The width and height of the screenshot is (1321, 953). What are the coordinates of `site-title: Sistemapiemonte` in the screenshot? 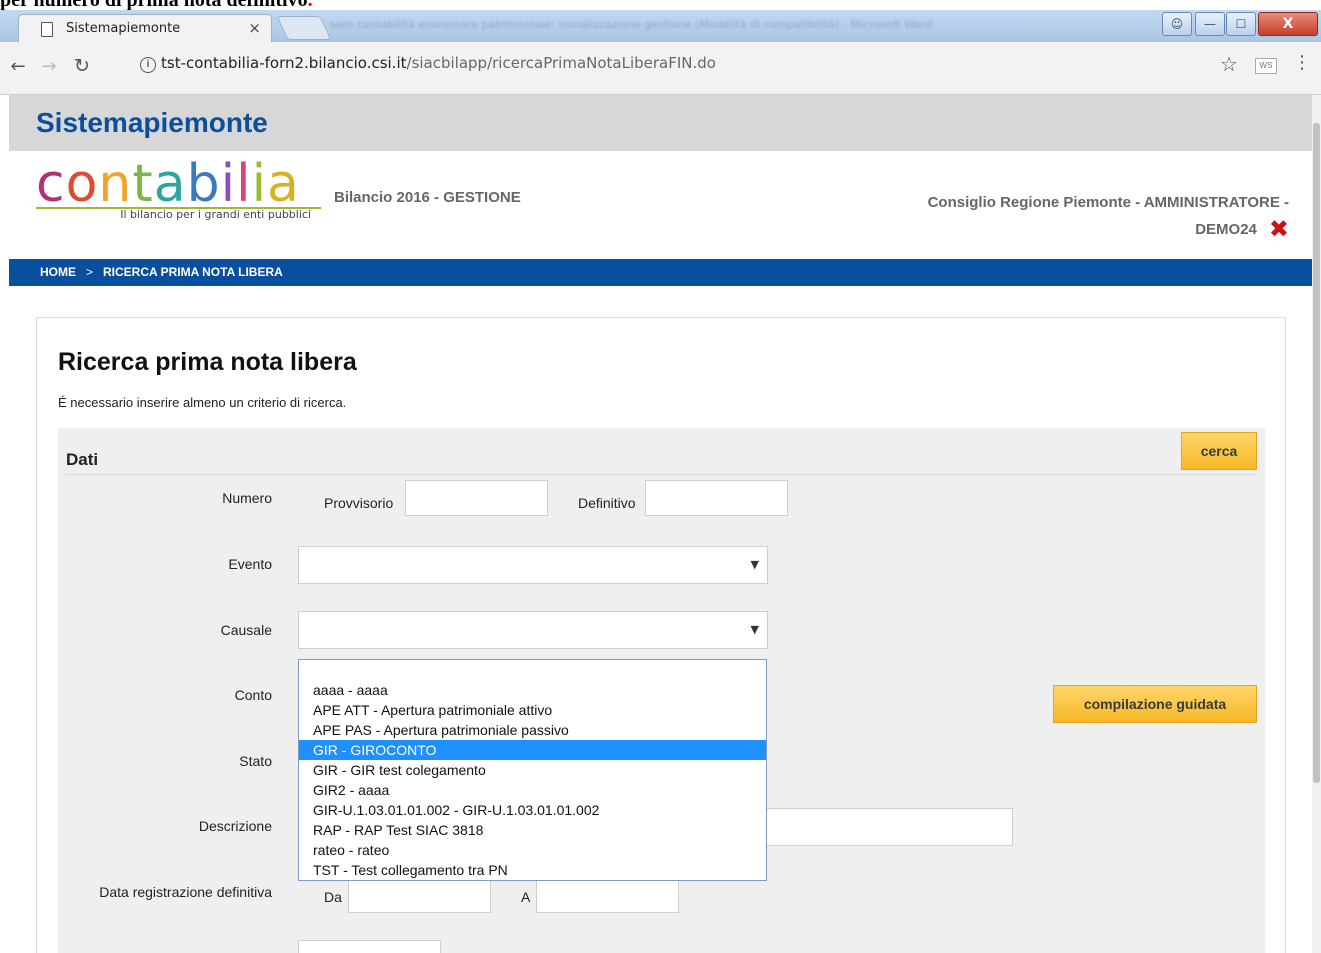 It's located at (152, 123).